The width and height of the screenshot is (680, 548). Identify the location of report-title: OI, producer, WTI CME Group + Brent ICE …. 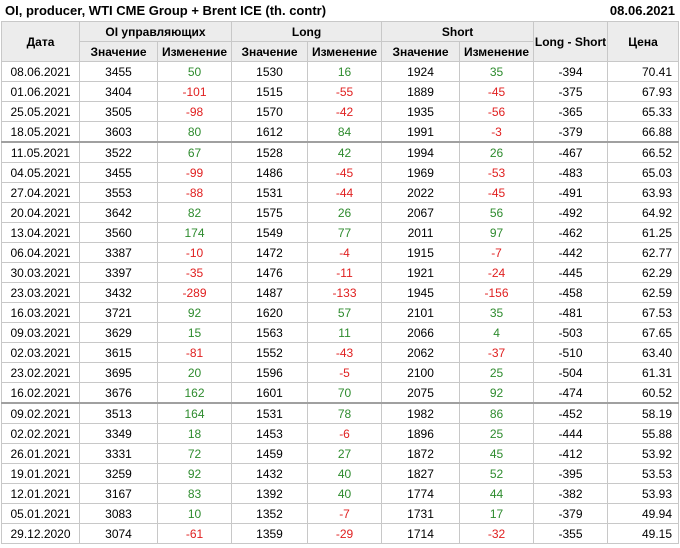
(166, 10).